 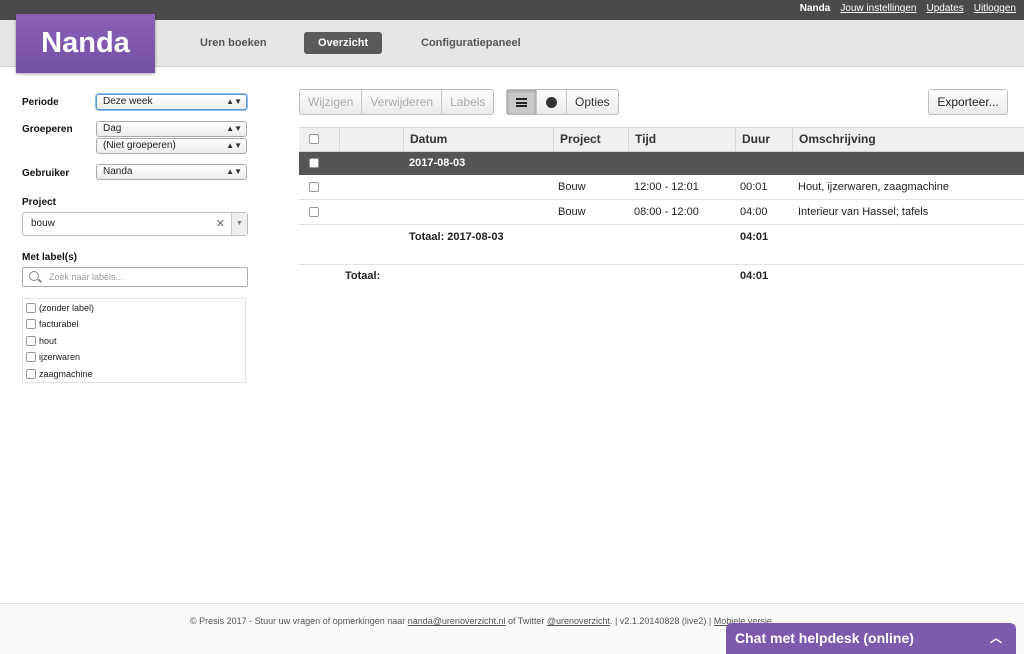 What do you see at coordinates (456, 237) in the screenshot?
I see `subtotal-label: Totaal: 2017-08-03` at bounding box center [456, 237].